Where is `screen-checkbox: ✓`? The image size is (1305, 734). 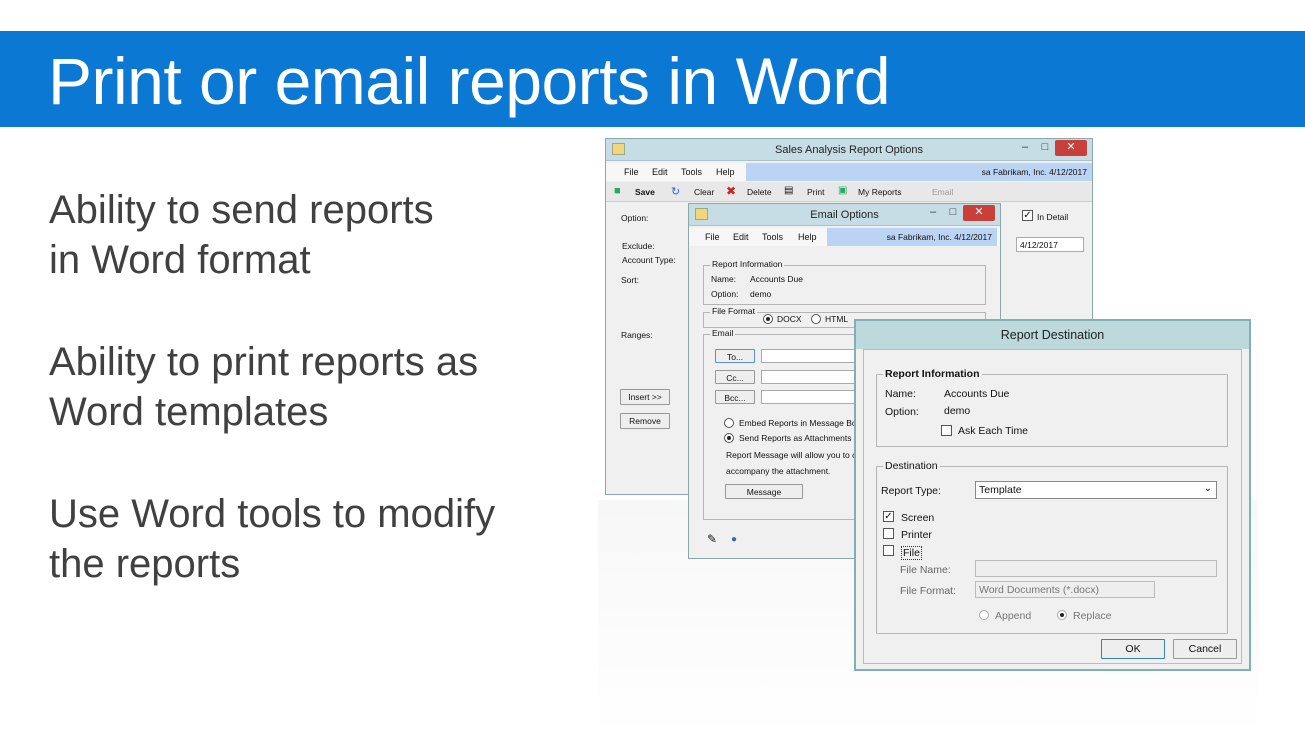
screen-checkbox: ✓ is located at coordinates (888, 516).